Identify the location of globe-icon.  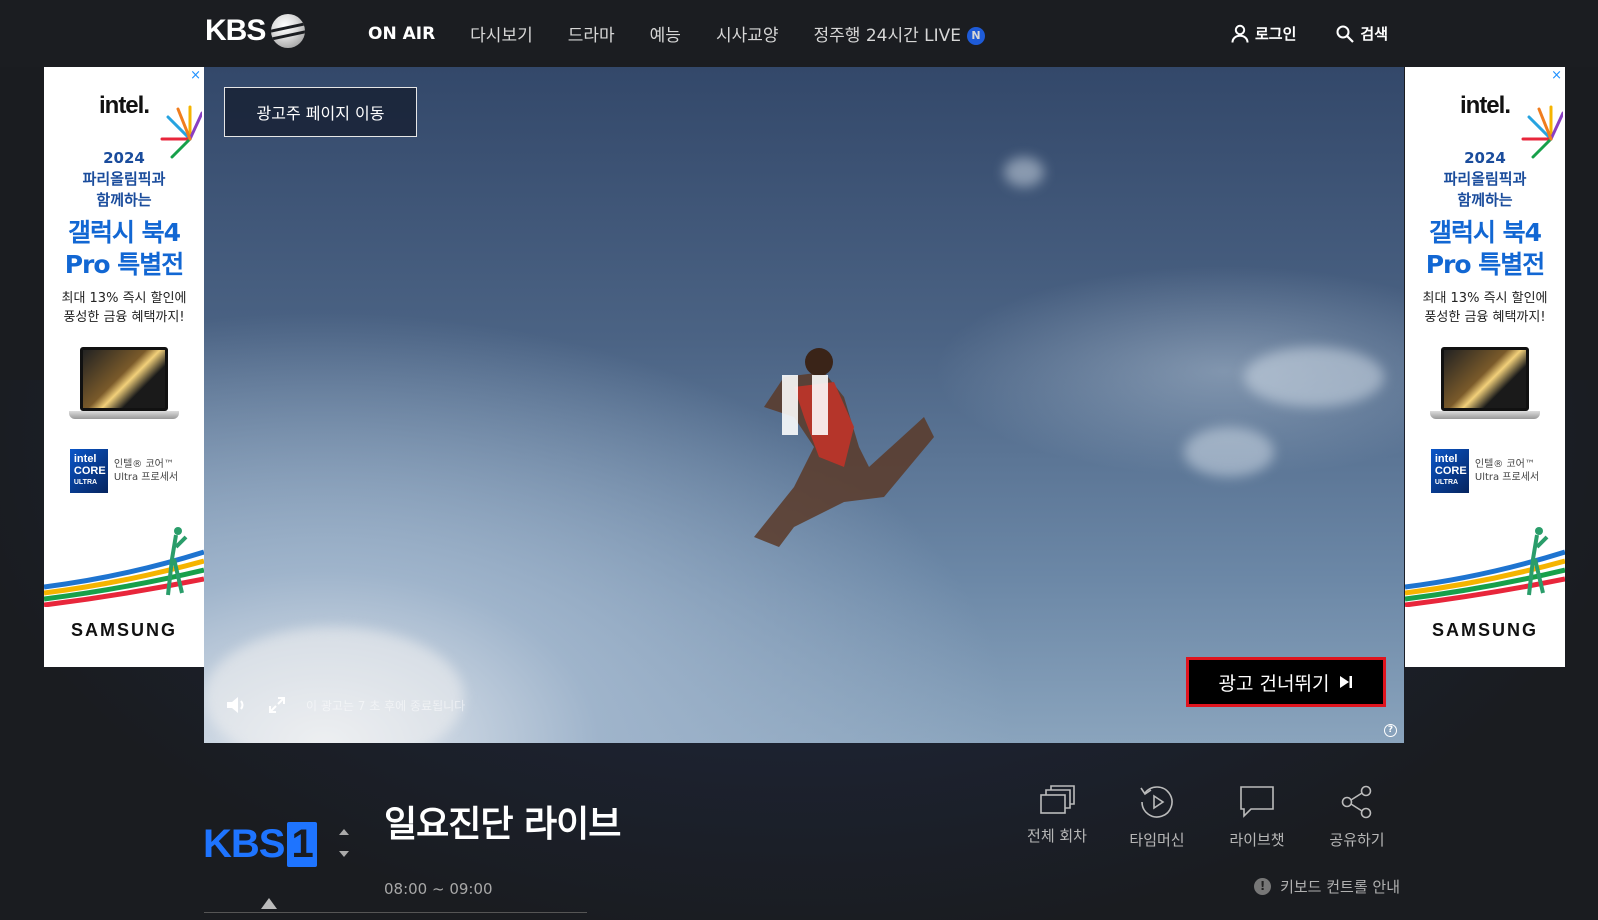
(288, 31).